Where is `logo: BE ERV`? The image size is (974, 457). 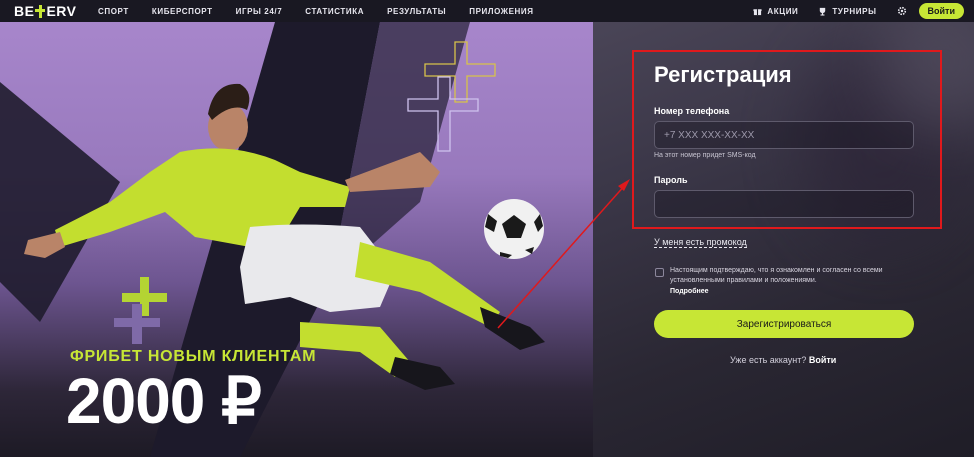 logo: BE ERV is located at coordinates (45, 11).